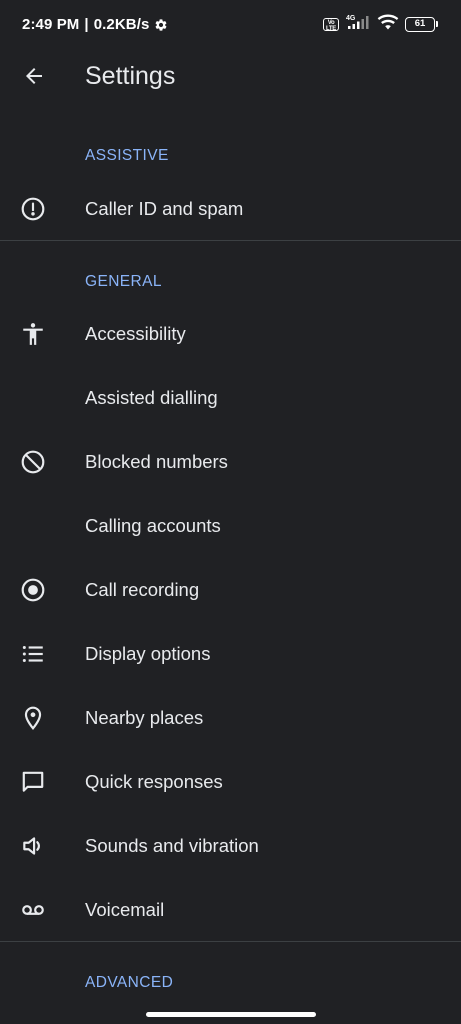 The width and height of the screenshot is (461, 1024). I want to click on status-left: 2:49 PM | 0.2KB/s, so click(95, 24).